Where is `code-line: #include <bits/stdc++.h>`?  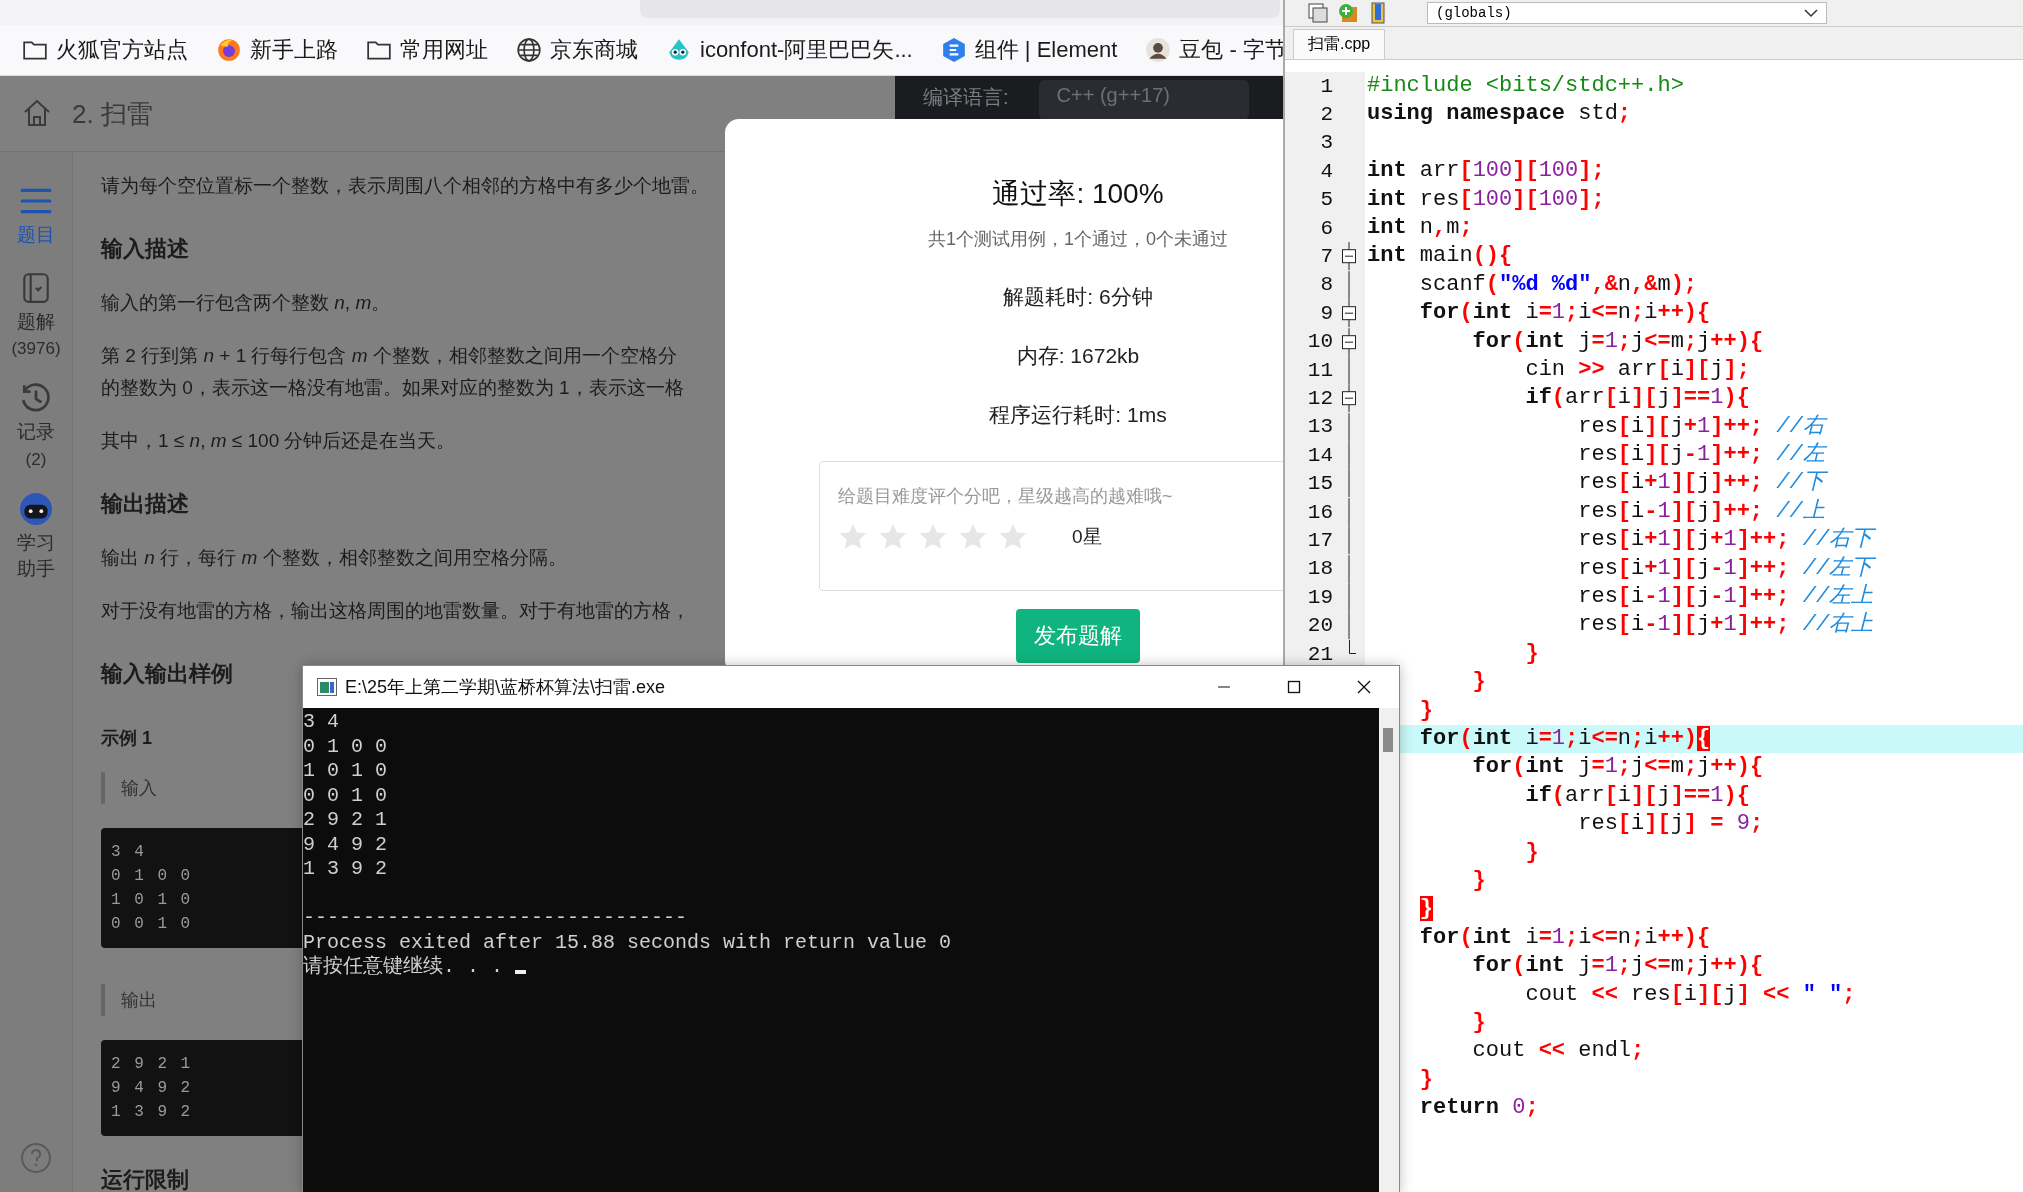 code-line: #include <bits/stdc++.h> is located at coordinates (1525, 86).